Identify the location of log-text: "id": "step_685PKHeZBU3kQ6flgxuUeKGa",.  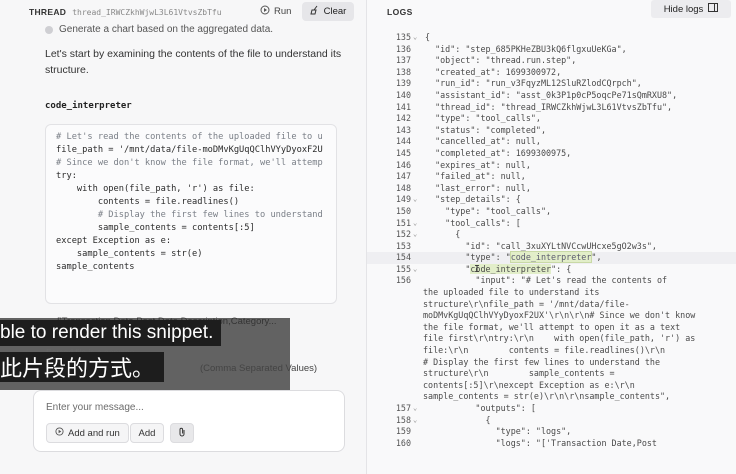
(526, 48).